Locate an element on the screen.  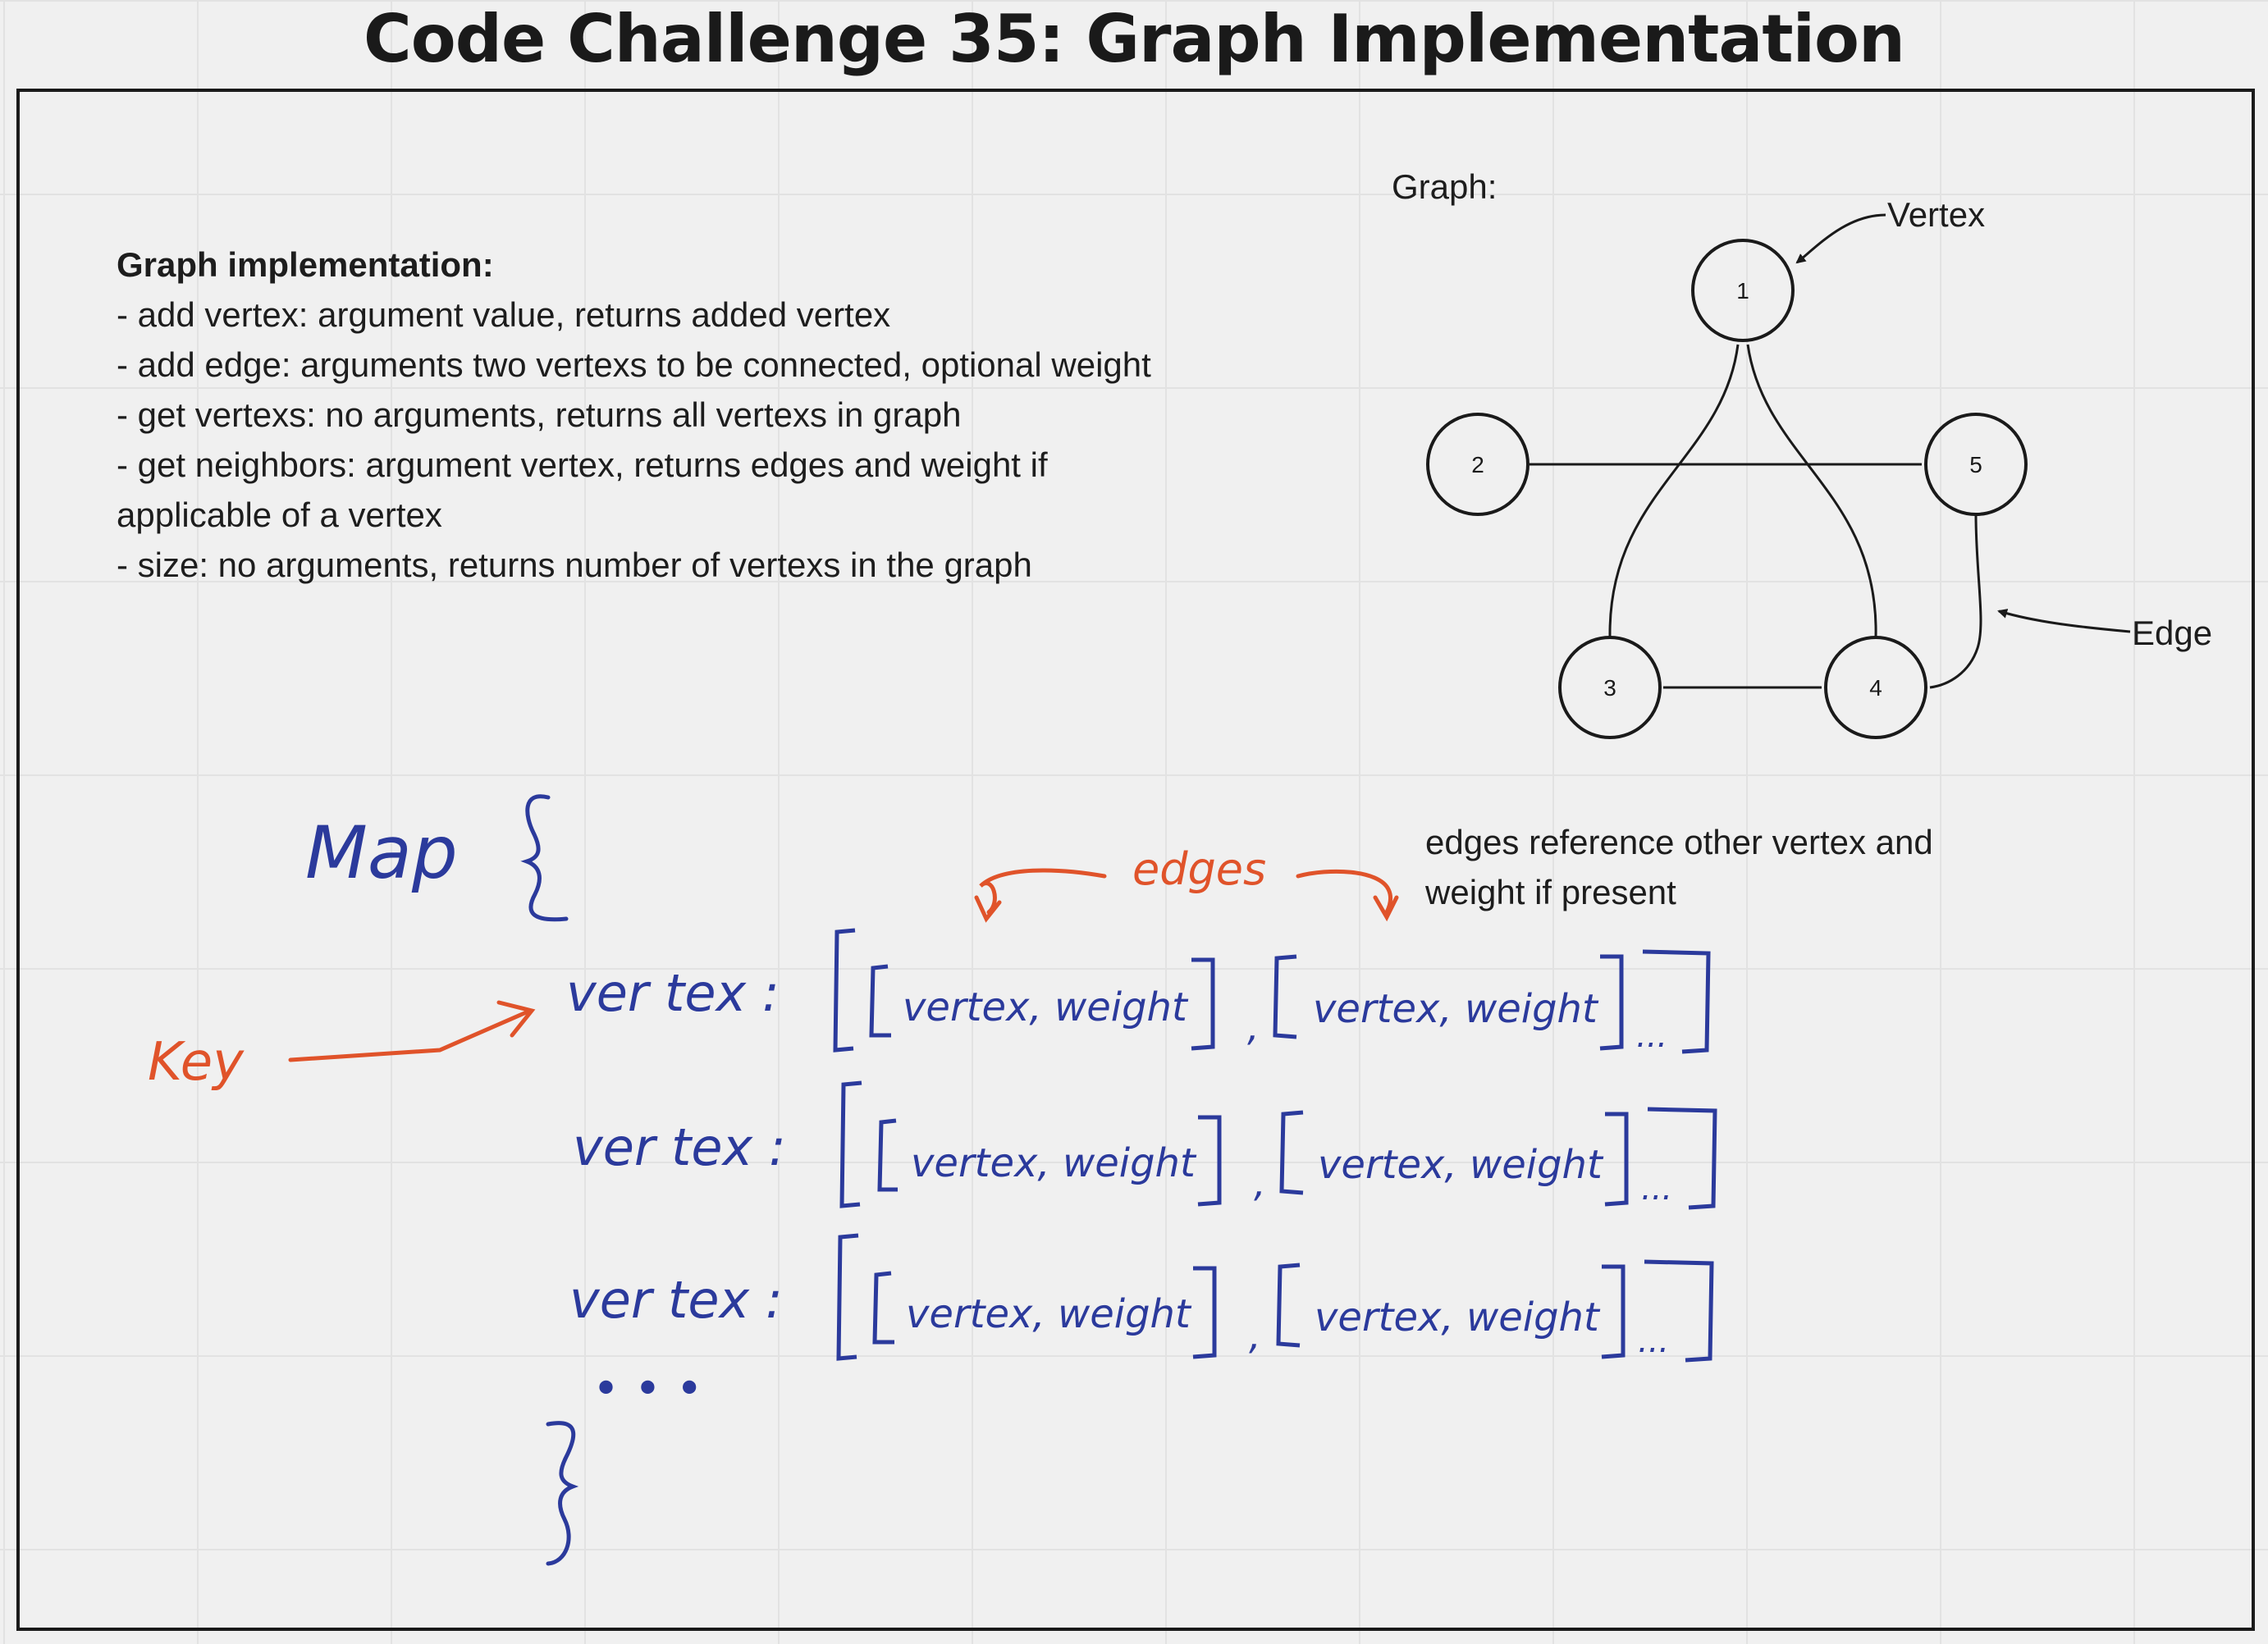
graph-node-label: 1 is located at coordinates (1743, 291).